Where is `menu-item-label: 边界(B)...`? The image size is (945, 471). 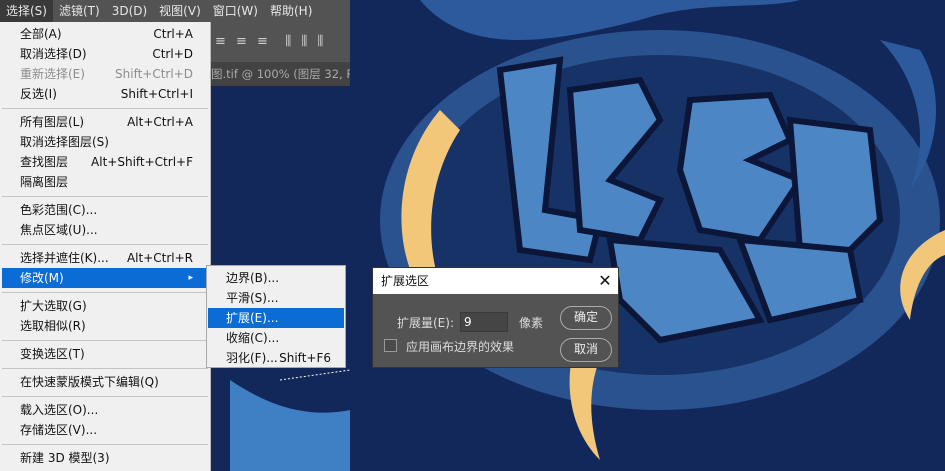
menu-item-label: 边界(B)... is located at coordinates (253, 278).